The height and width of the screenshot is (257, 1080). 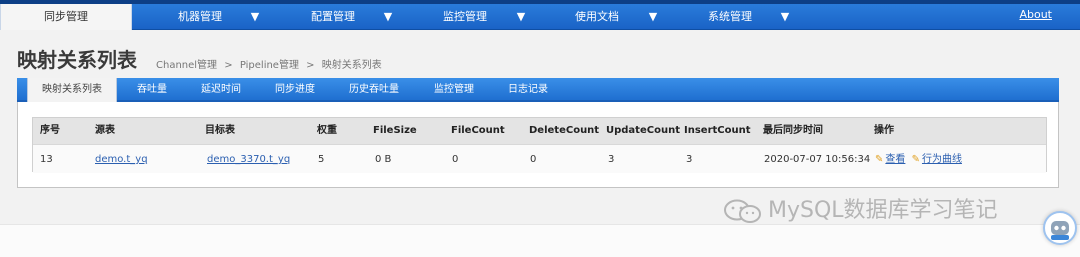 I want to click on cell-insertcount: 3, so click(x=689, y=159).